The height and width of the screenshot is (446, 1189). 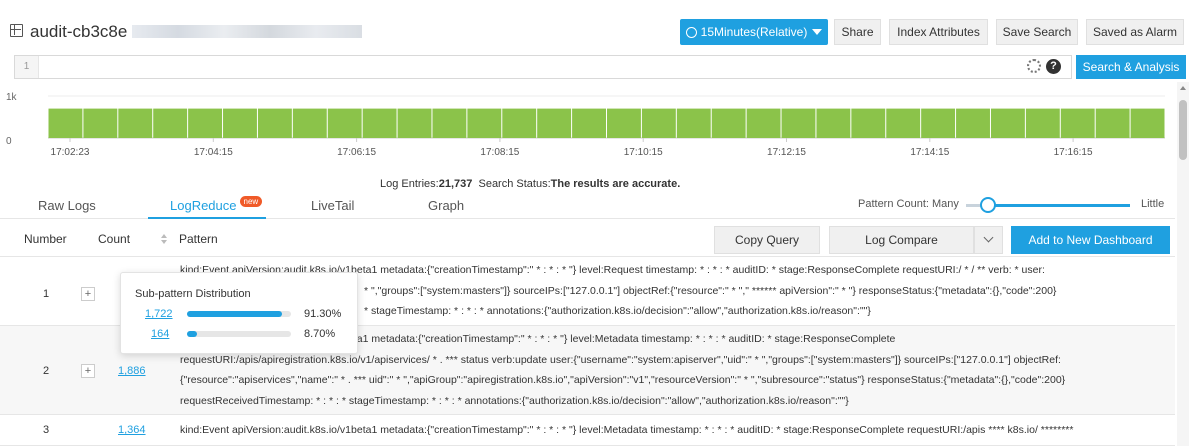 I want to click on y-tick-label: 1k, so click(x=12, y=97).